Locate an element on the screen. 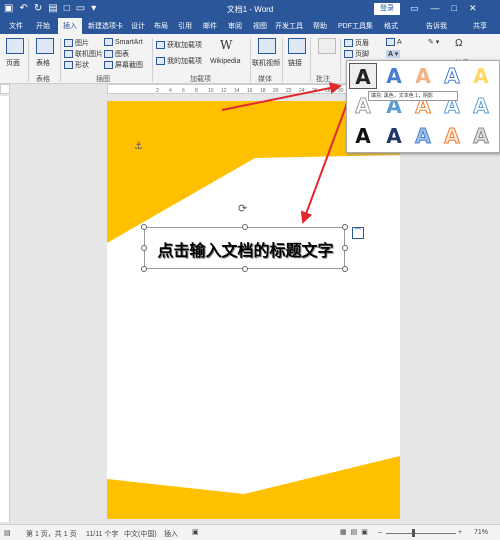 The width and height of the screenshot is (500, 540). ruler-tick-label: 6 is located at coordinates (183, 90).